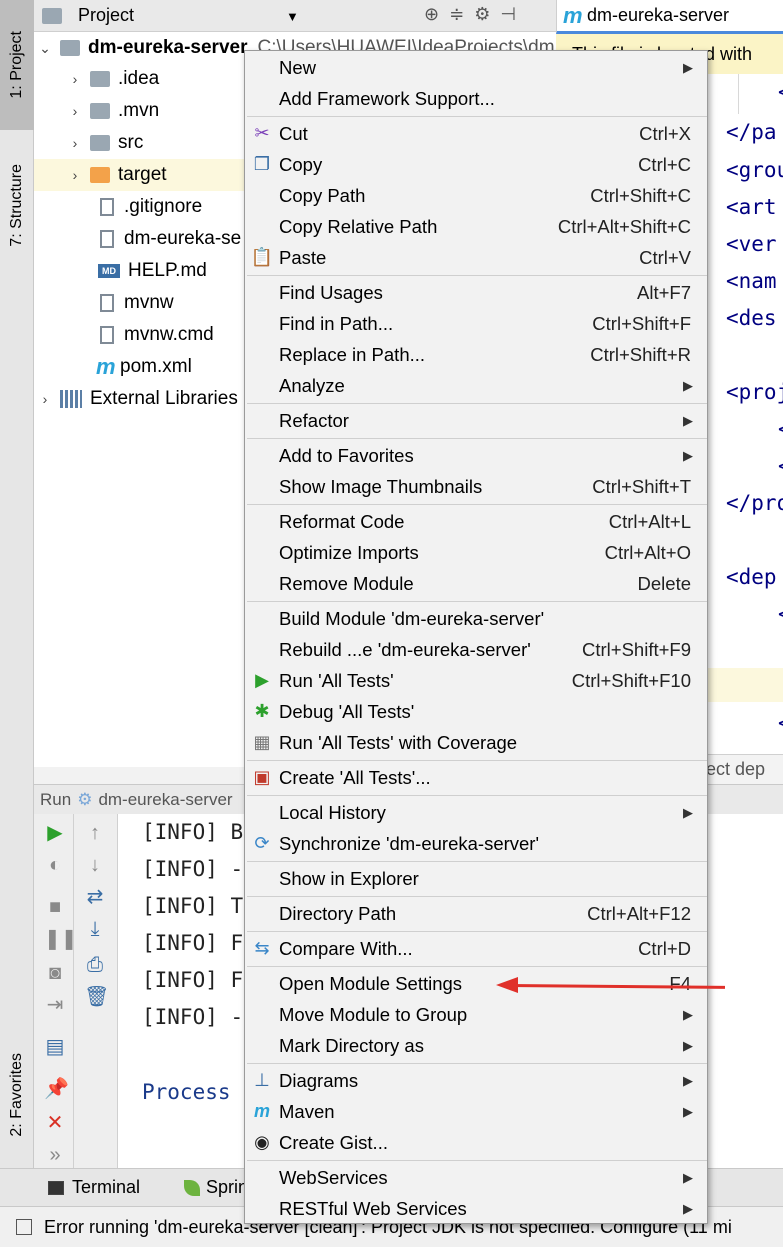  What do you see at coordinates (476, 618) in the screenshot?
I see `menu-item-build-module: Build Module 'dm-eureka-server'` at bounding box center [476, 618].